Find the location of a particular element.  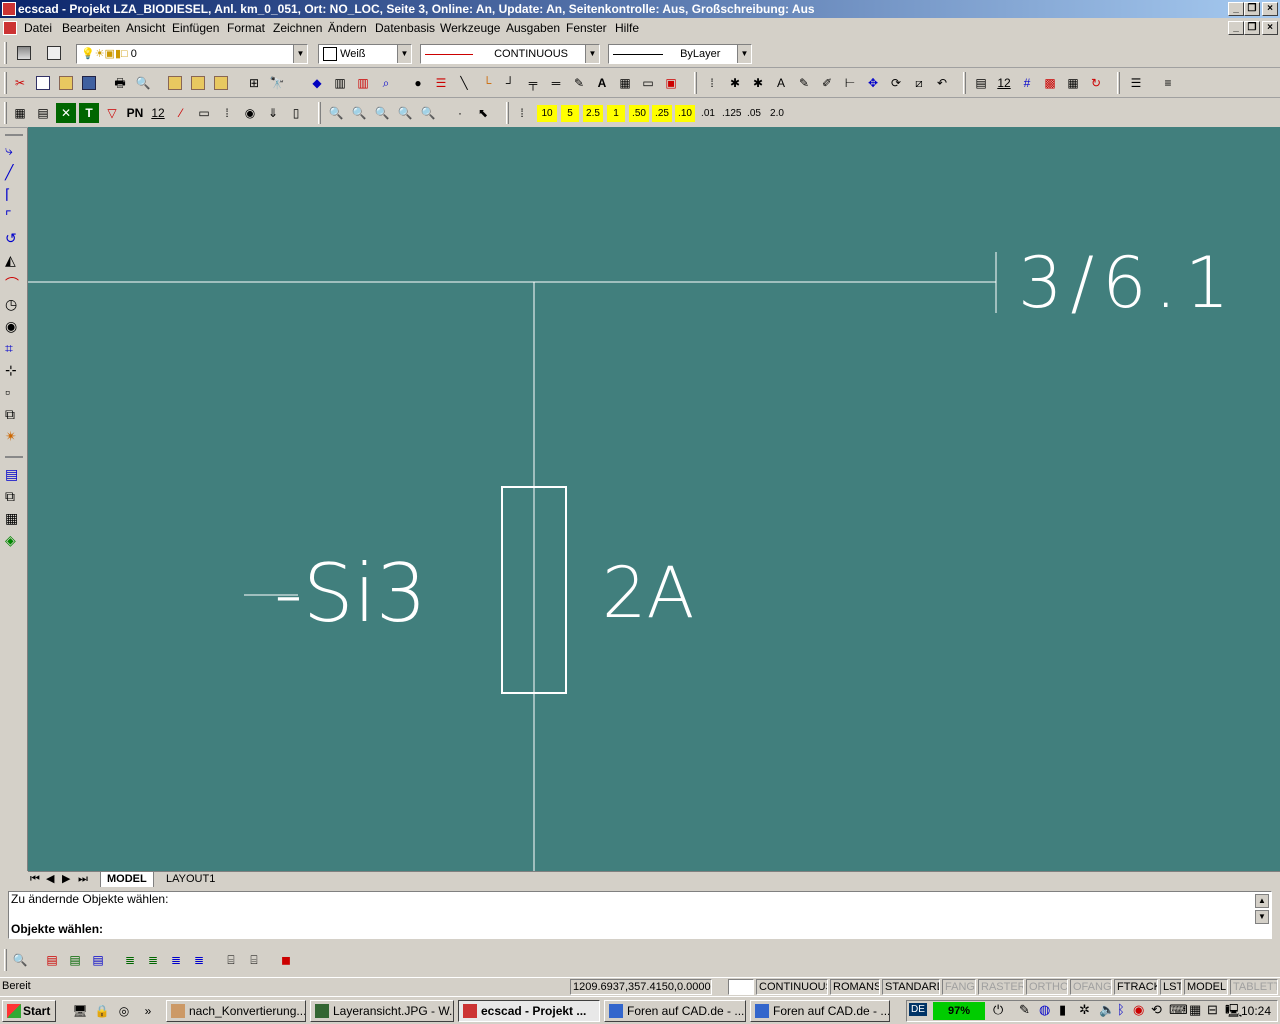

layer-tool-icon: ▤ is located at coordinates (14, 475).